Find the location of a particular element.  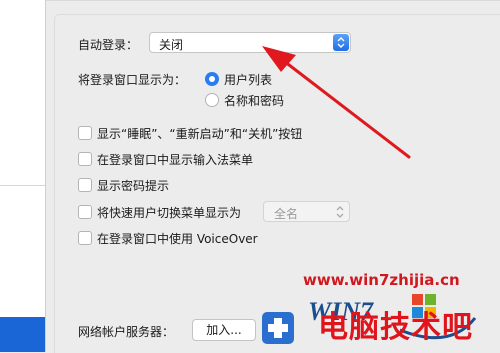

add-icon is located at coordinates (278, 328).